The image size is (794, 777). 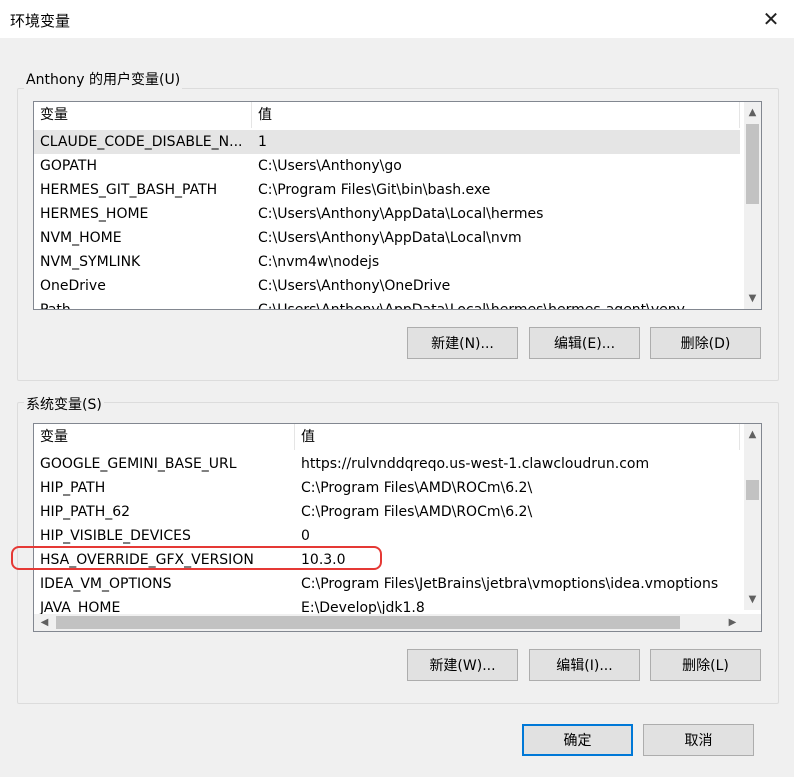 What do you see at coordinates (196, 558) in the screenshot?
I see `highlight-annotation` at bounding box center [196, 558].